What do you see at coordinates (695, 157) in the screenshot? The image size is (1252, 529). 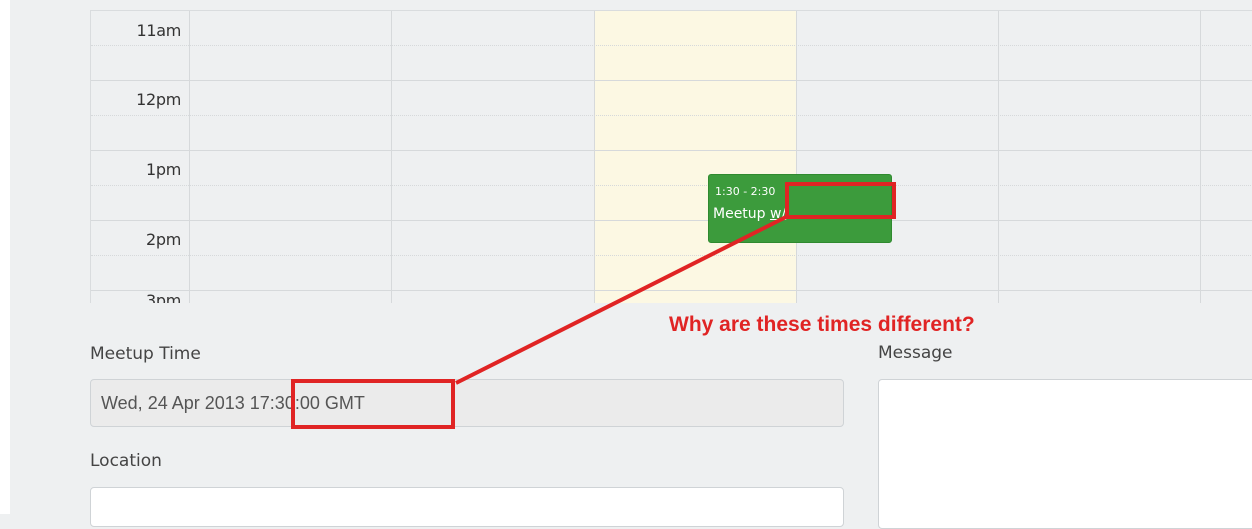 I see `today-column` at bounding box center [695, 157].